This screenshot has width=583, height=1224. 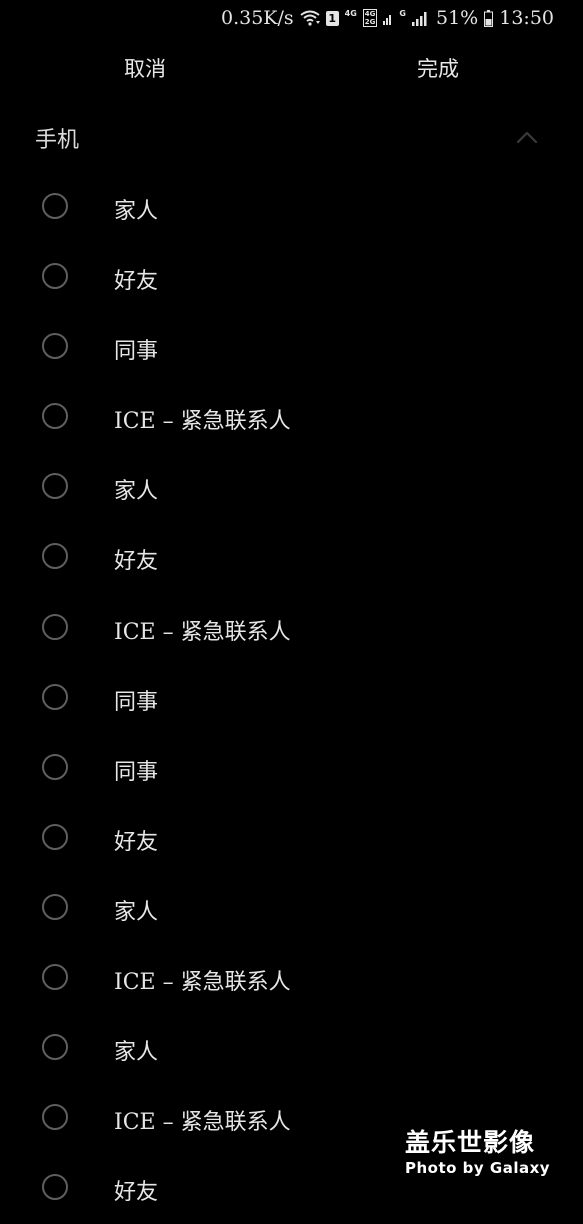 I want to click on dual-network-icon: 4G 2G, so click(x=370, y=18).